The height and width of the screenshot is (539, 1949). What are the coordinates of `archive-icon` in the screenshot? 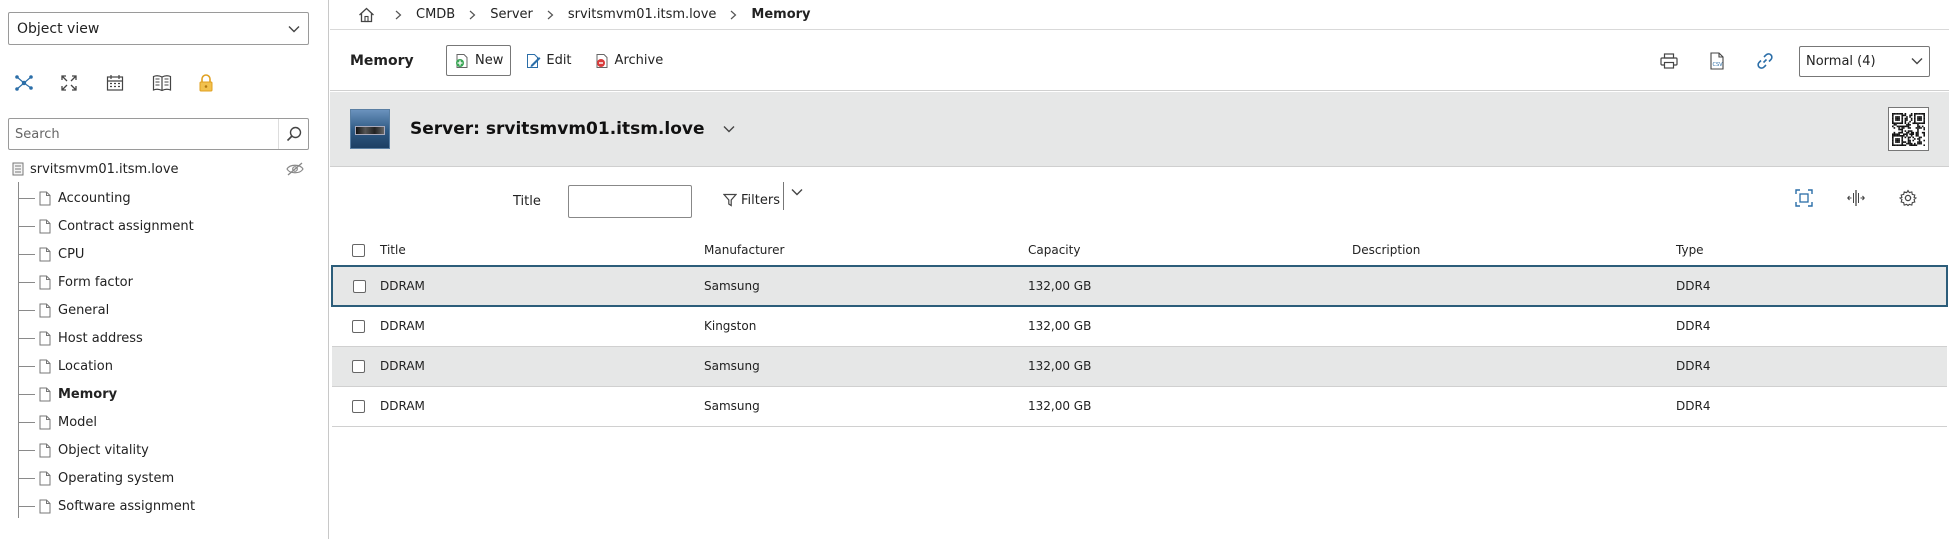 It's located at (602, 61).